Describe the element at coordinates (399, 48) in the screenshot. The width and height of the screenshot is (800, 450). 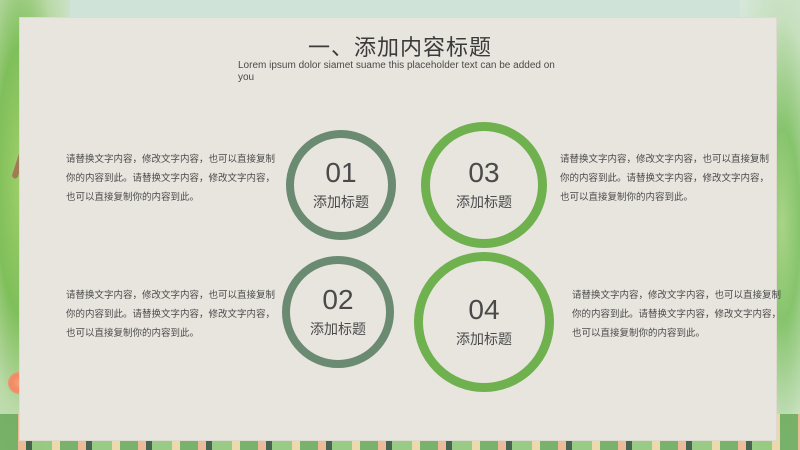
I see `slide-title: 一、添加内容标题` at that location.